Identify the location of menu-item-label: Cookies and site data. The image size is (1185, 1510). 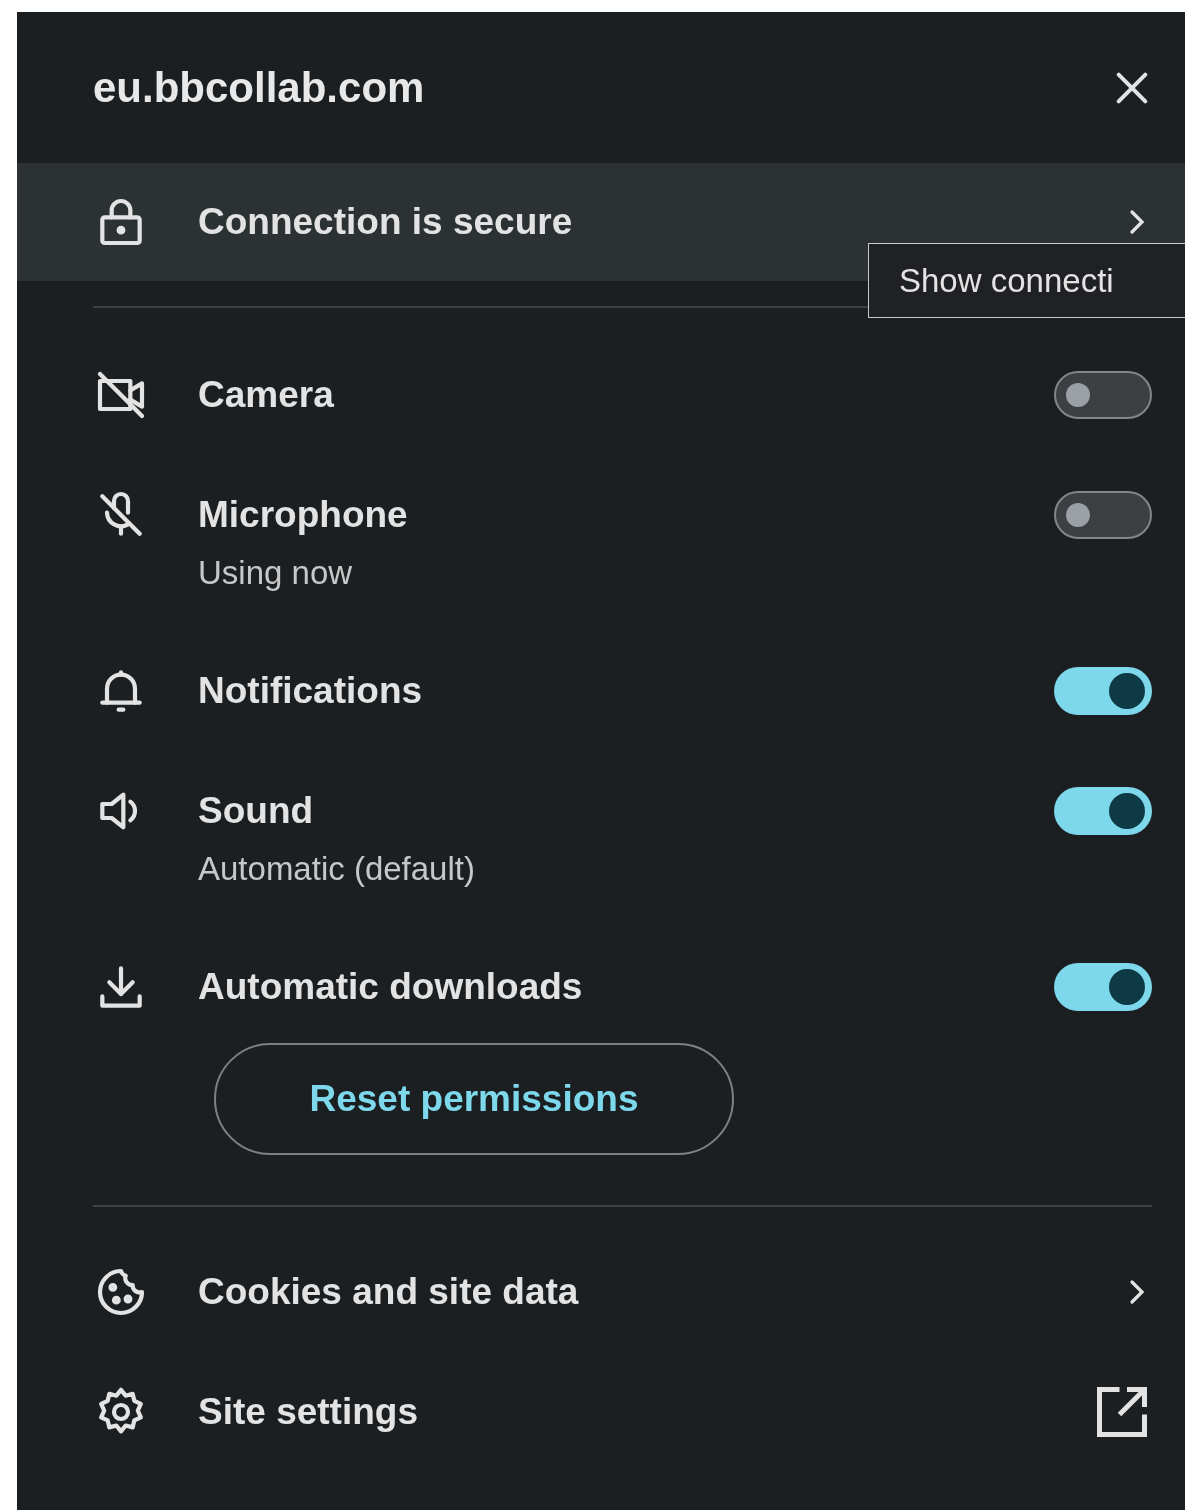
(389, 1292).